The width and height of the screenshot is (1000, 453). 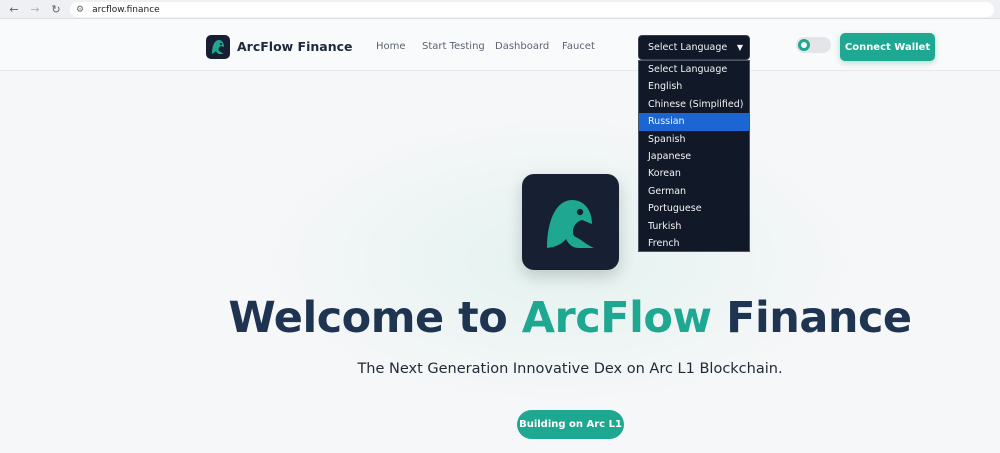 I want to click on arrow-right-icon: →, so click(x=35, y=9).